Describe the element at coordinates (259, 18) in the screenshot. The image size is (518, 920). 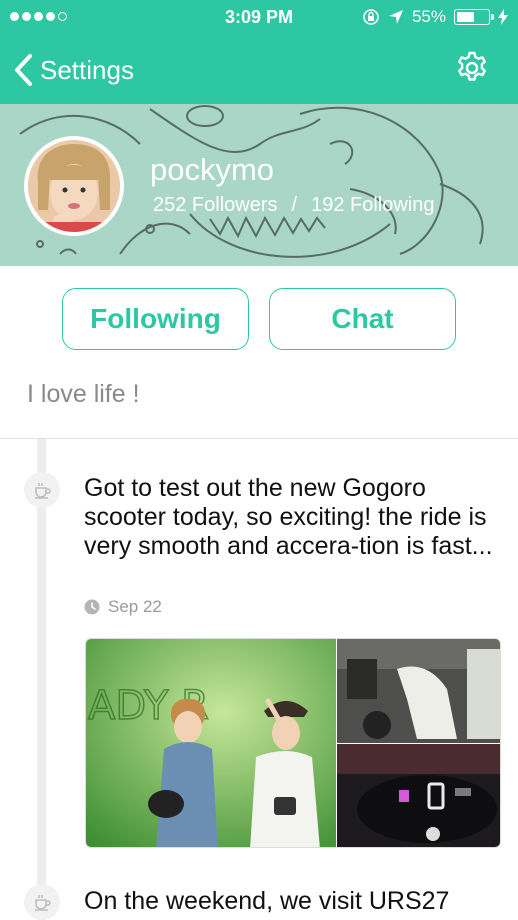
I see `status-bar: 3:09 PM 55%` at that location.